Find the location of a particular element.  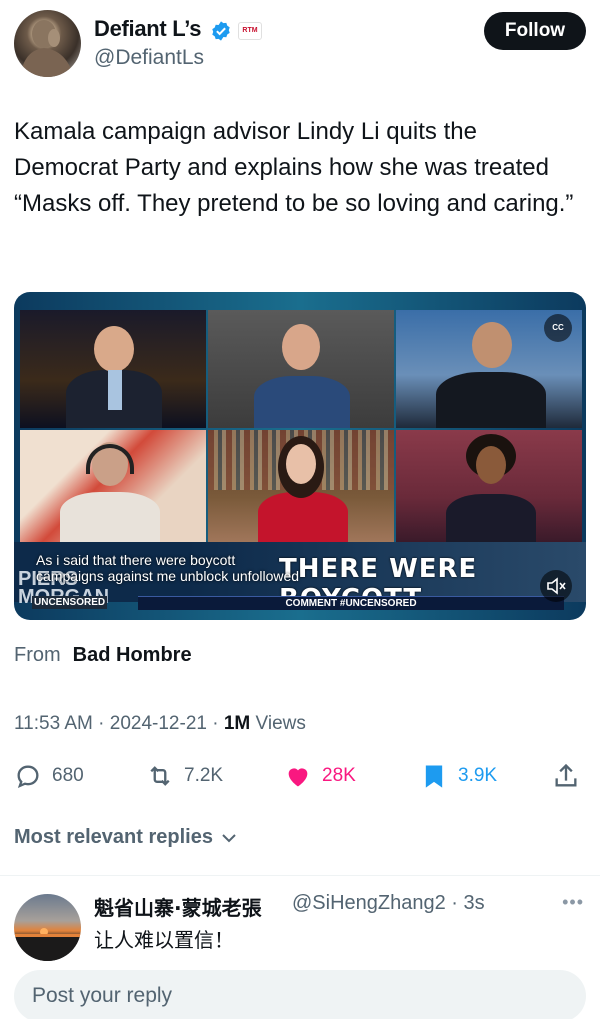

share-button is located at coordinates (571, 776).